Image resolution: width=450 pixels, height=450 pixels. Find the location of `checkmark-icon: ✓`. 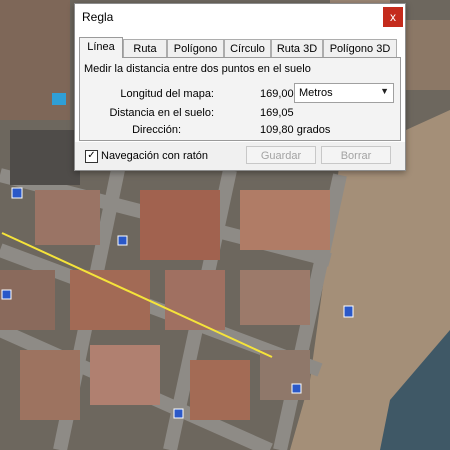

checkmark-icon: ✓ is located at coordinates (91, 155).